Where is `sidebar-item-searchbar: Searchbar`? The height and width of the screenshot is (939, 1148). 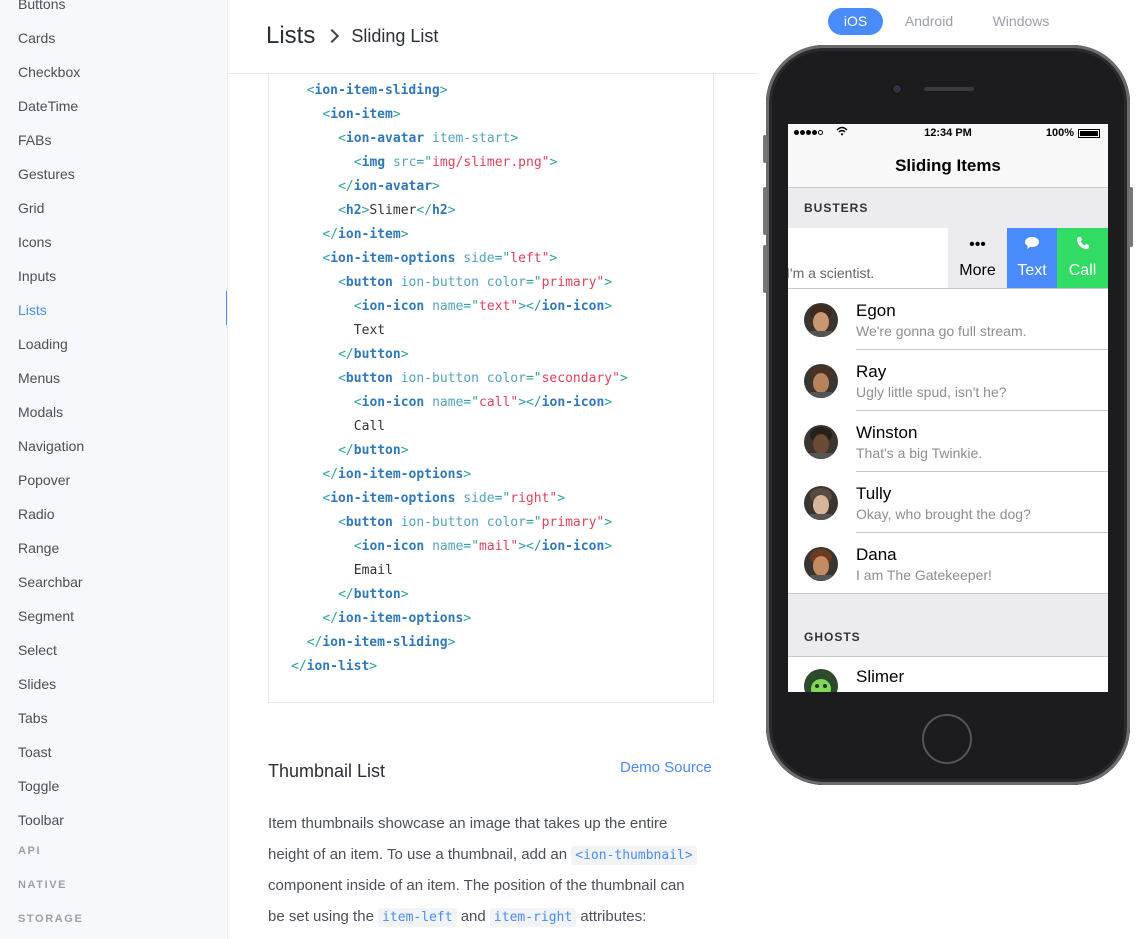 sidebar-item-searchbar: Searchbar is located at coordinates (50, 582).